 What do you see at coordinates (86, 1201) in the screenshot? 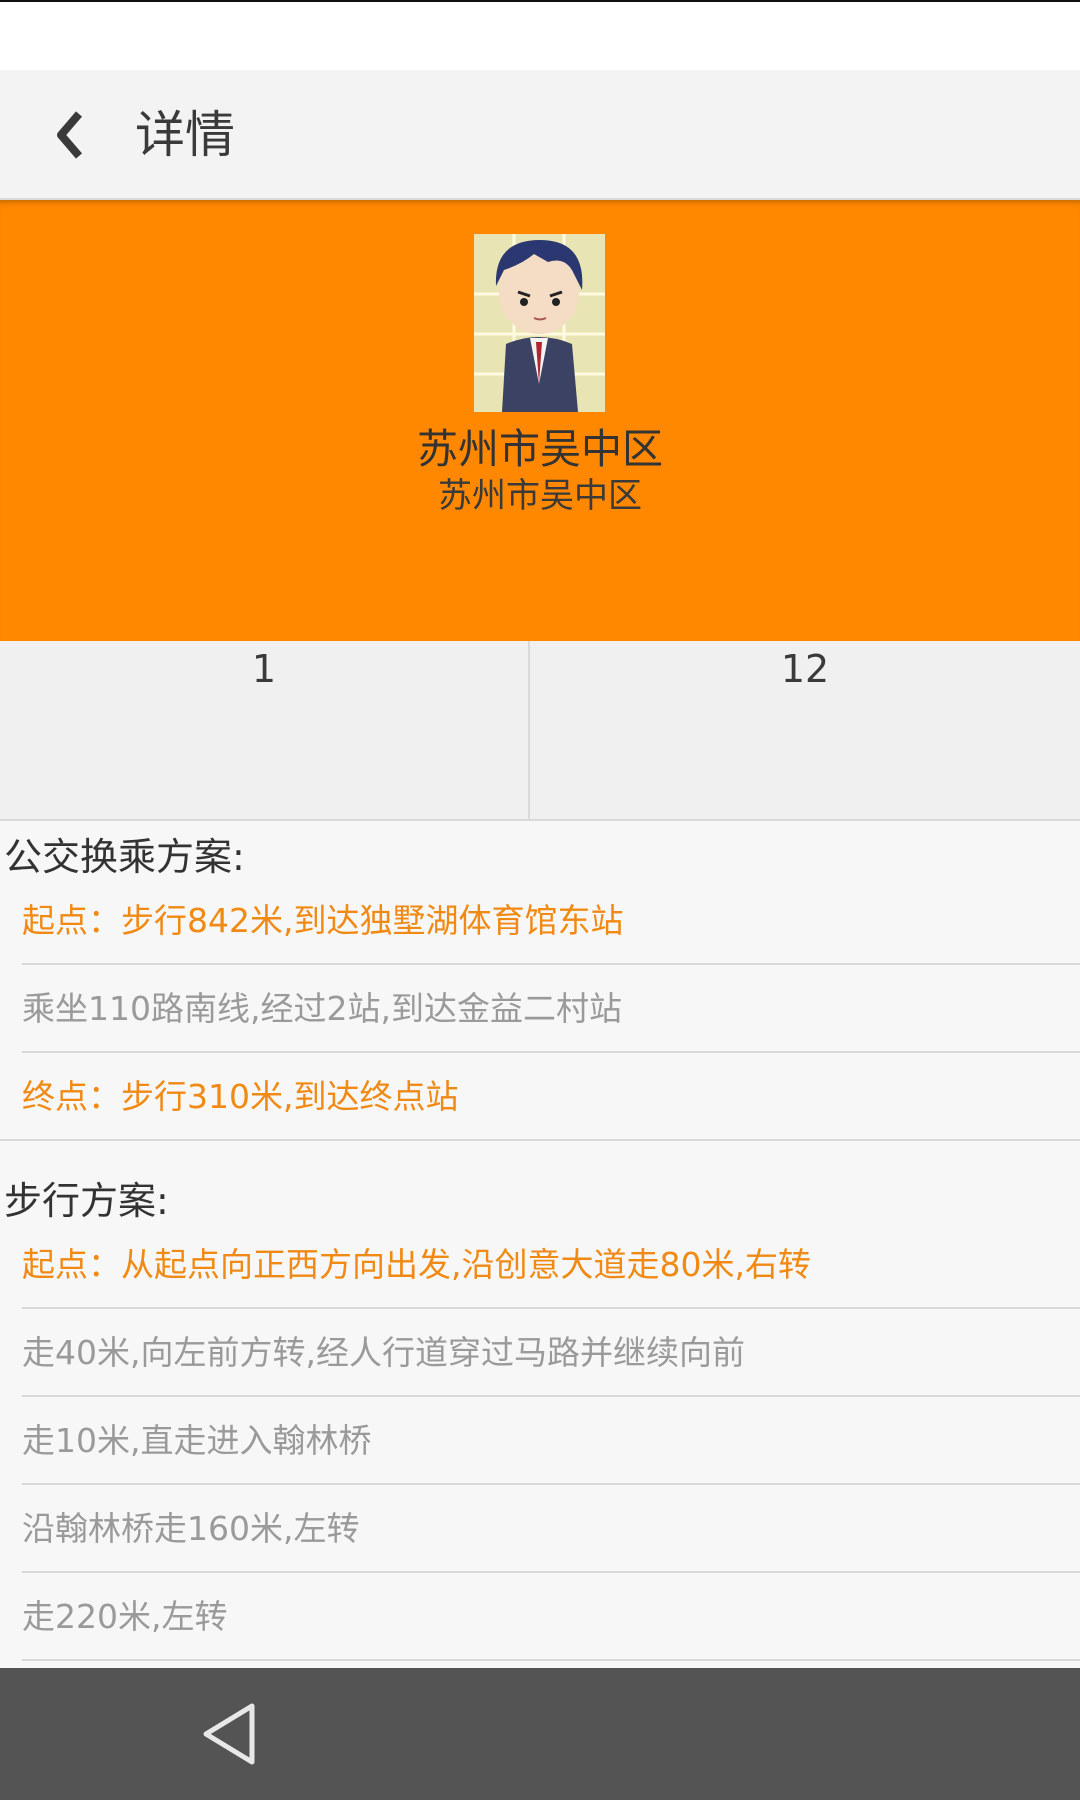
I see `walk-plan-title: 步行方案:` at bounding box center [86, 1201].